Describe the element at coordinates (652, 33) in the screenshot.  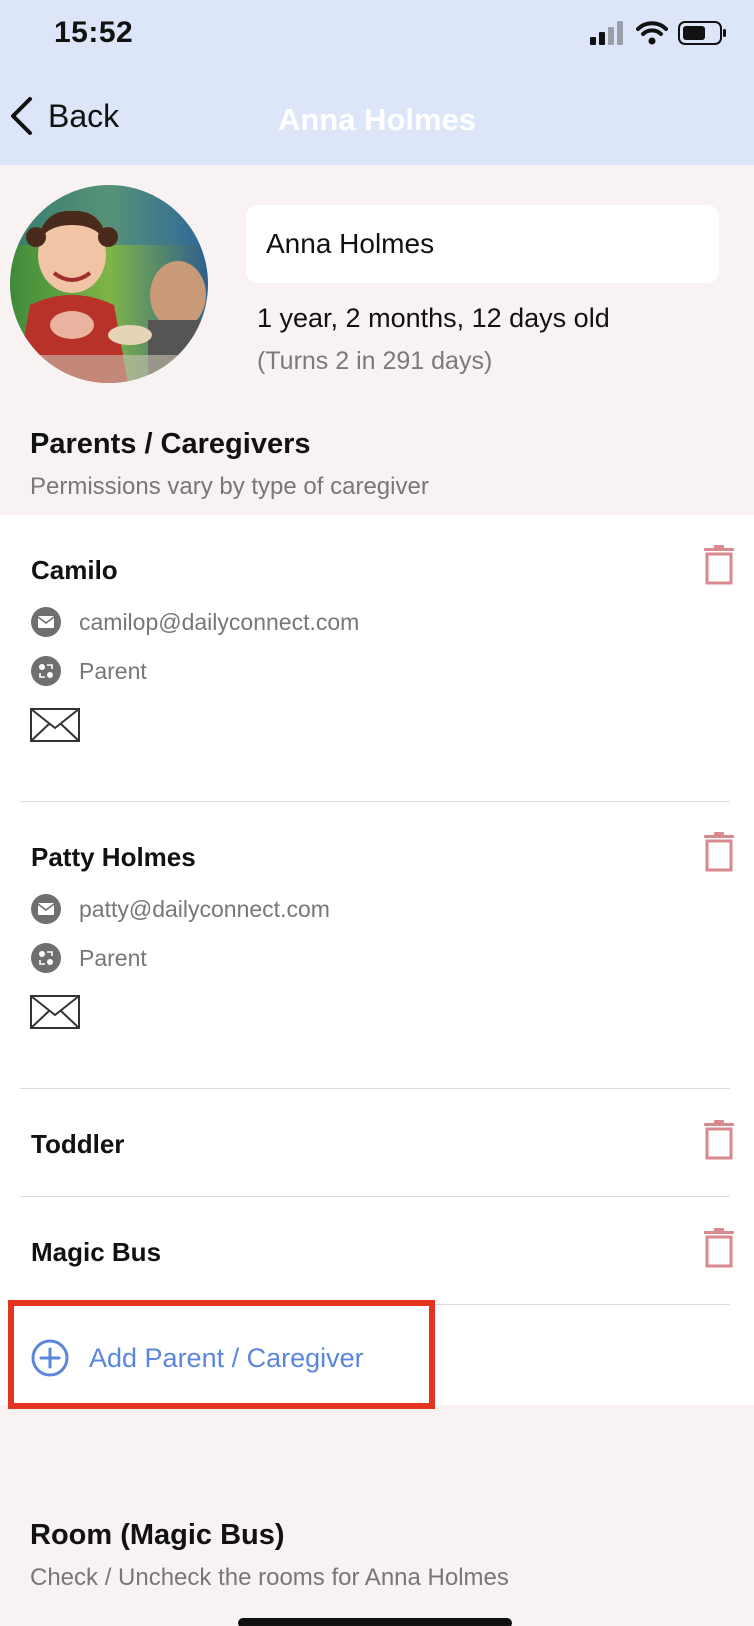
I see `wifi-icon` at that location.